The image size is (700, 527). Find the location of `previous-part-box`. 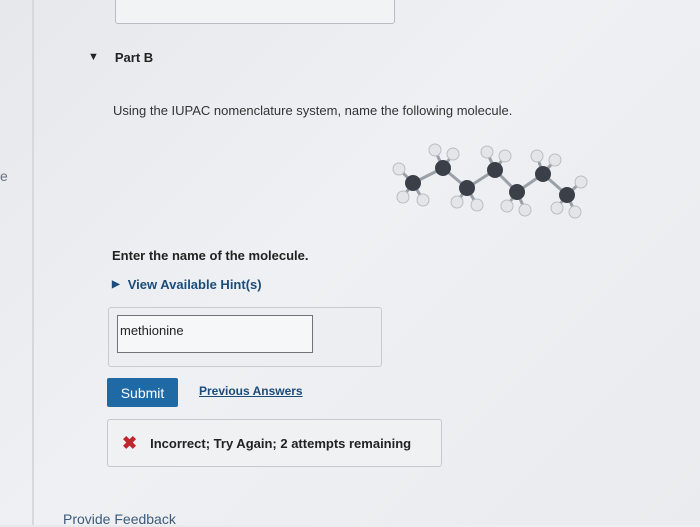

previous-part-box is located at coordinates (255, 12).